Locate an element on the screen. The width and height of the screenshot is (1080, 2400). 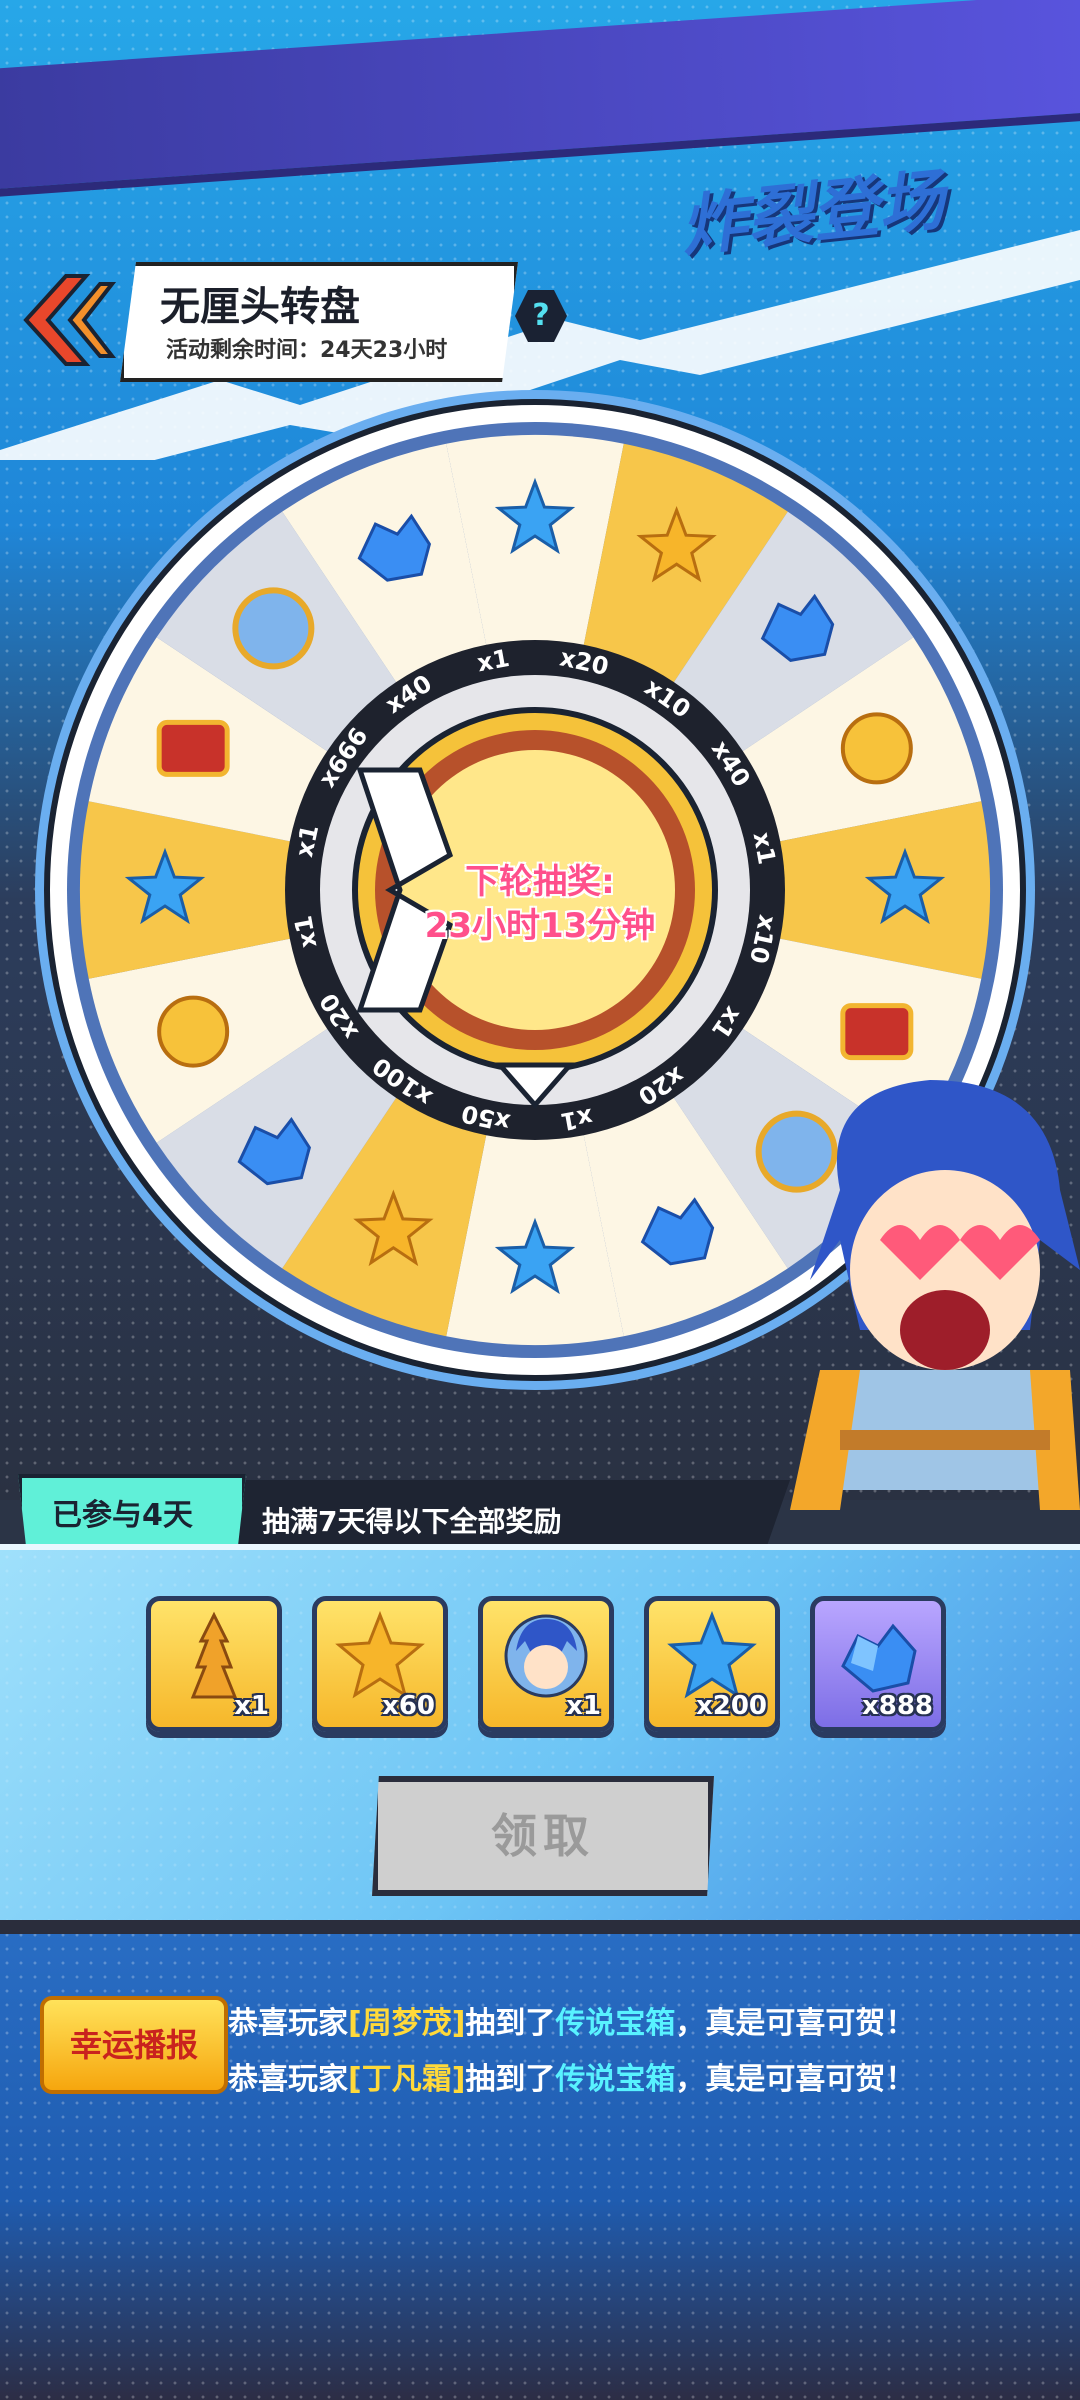
blue-crystal-icon is located at coordinates (879, 1658).